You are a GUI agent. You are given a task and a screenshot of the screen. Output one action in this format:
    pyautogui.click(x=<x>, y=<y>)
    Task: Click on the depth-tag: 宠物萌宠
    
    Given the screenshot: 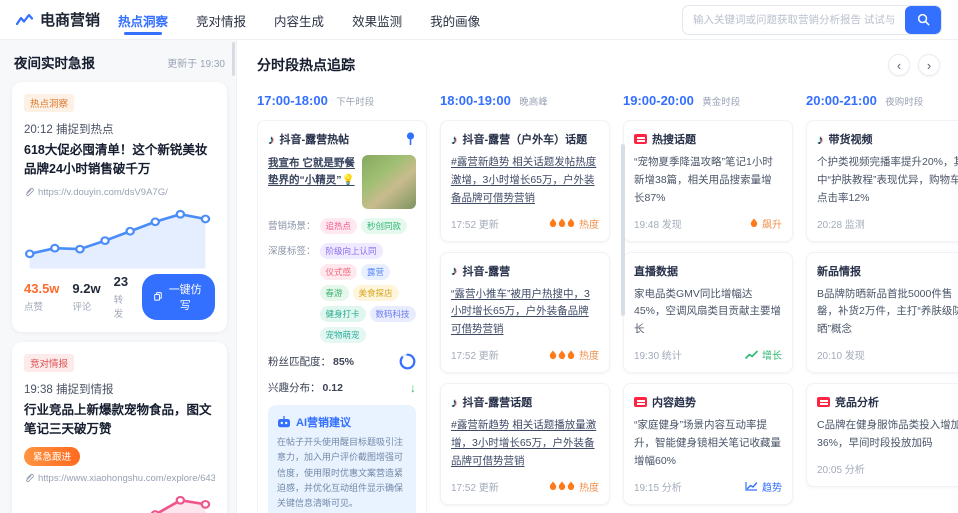 What is the action you would take?
    pyautogui.click(x=342, y=335)
    